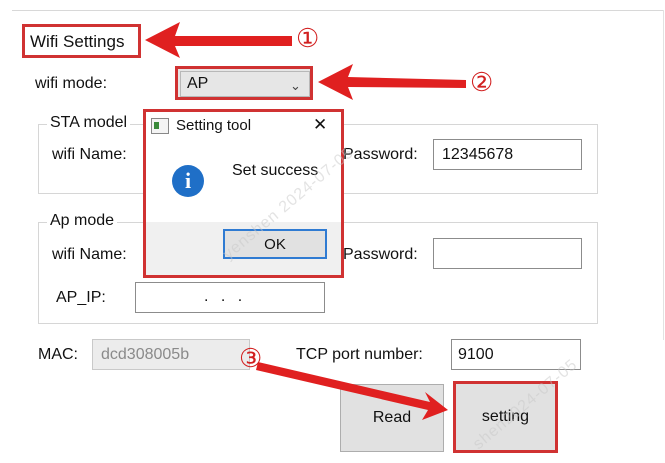  What do you see at coordinates (482, 82) in the screenshot?
I see `annotation-two: ②` at bounding box center [482, 82].